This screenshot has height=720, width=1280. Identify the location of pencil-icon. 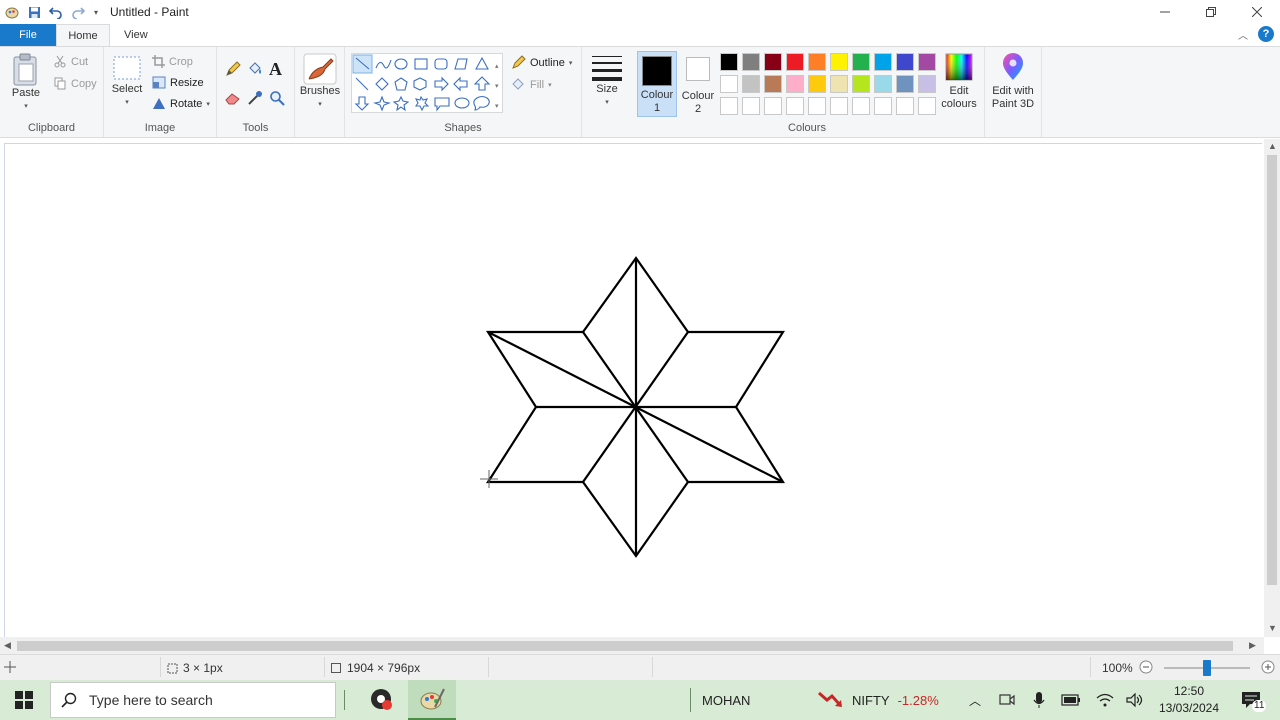
(233, 69).